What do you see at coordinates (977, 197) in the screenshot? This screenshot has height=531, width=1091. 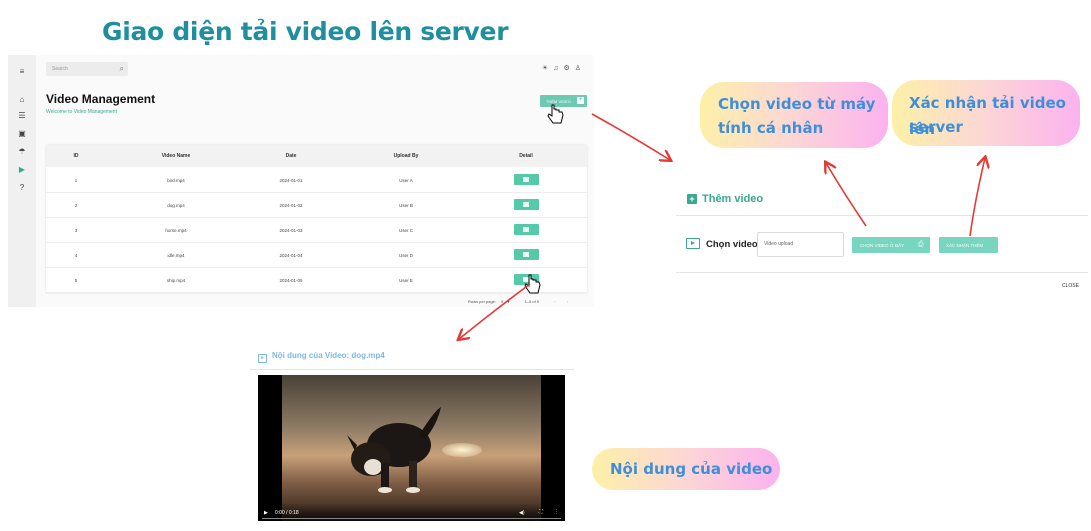 I see `arrow-to-confirm-callout` at bounding box center [977, 197].